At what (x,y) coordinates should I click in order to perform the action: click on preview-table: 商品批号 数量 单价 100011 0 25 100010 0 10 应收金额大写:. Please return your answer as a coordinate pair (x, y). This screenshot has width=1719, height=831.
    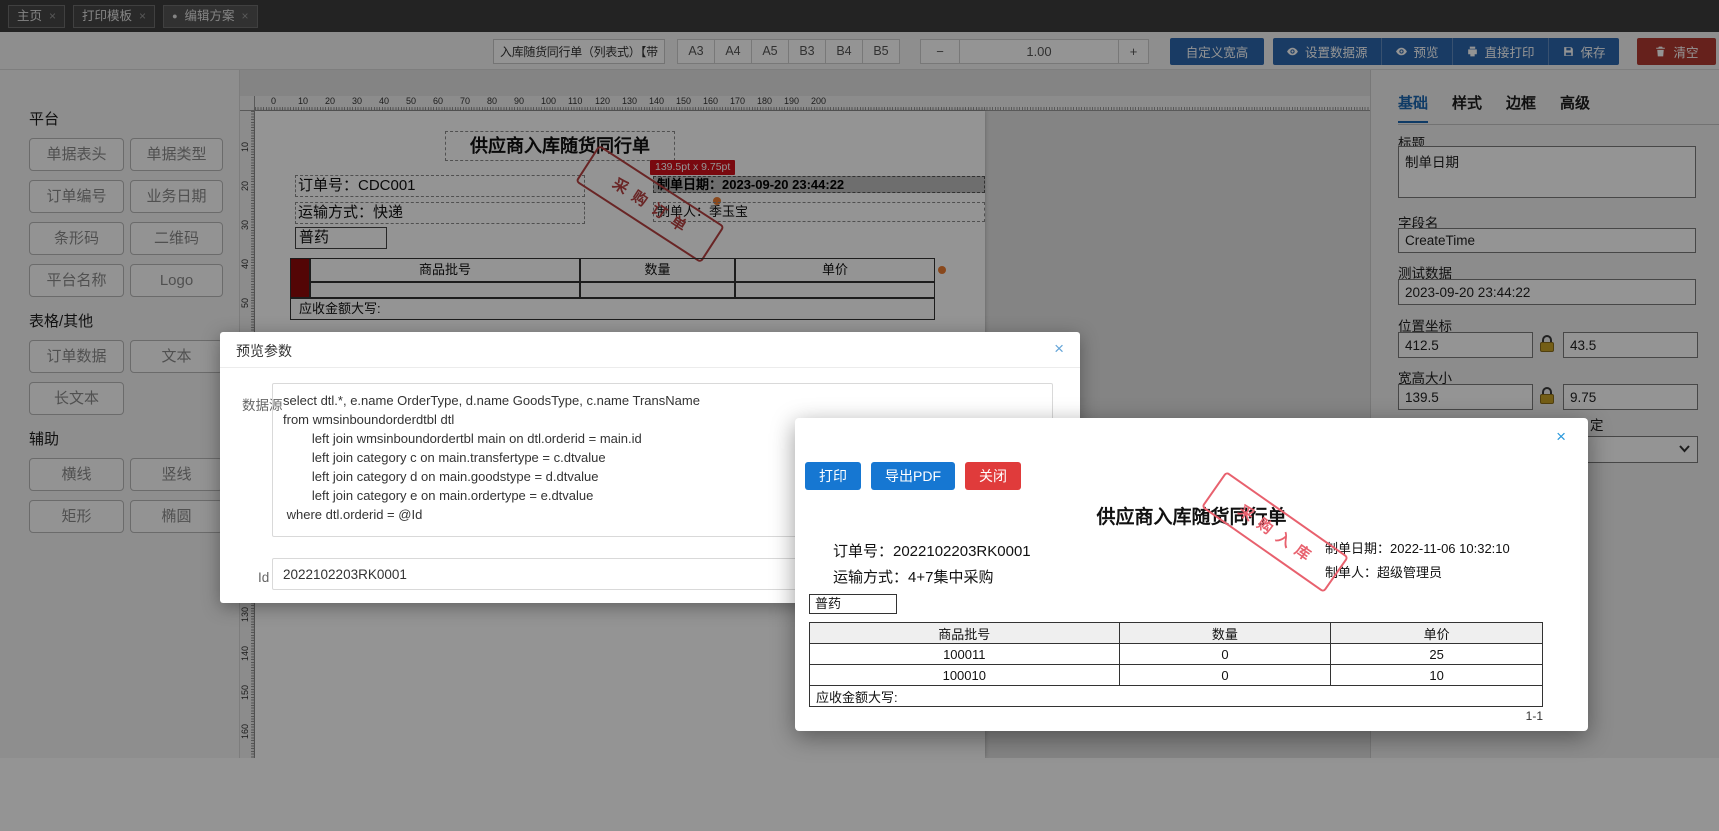
    Looking at the image, I should click on (1176, 664).